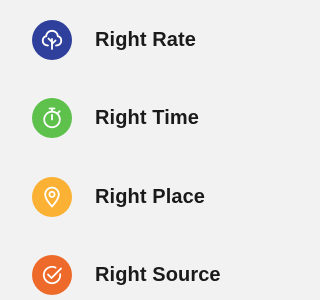  I want to click on list-item-label: Right Time, so click(147, 117).